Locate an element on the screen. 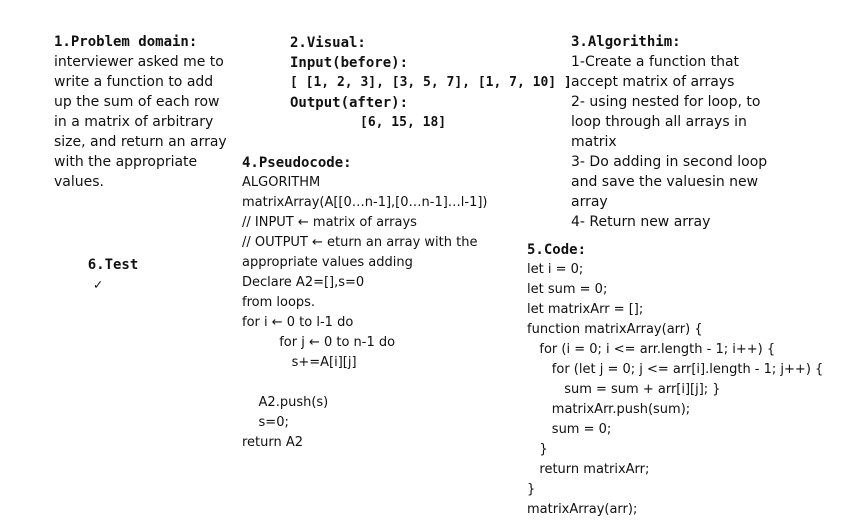 This screenshot has height=527, width=841. algorithm-step: accept matrix of arrays is located at coordinates (653, 82).